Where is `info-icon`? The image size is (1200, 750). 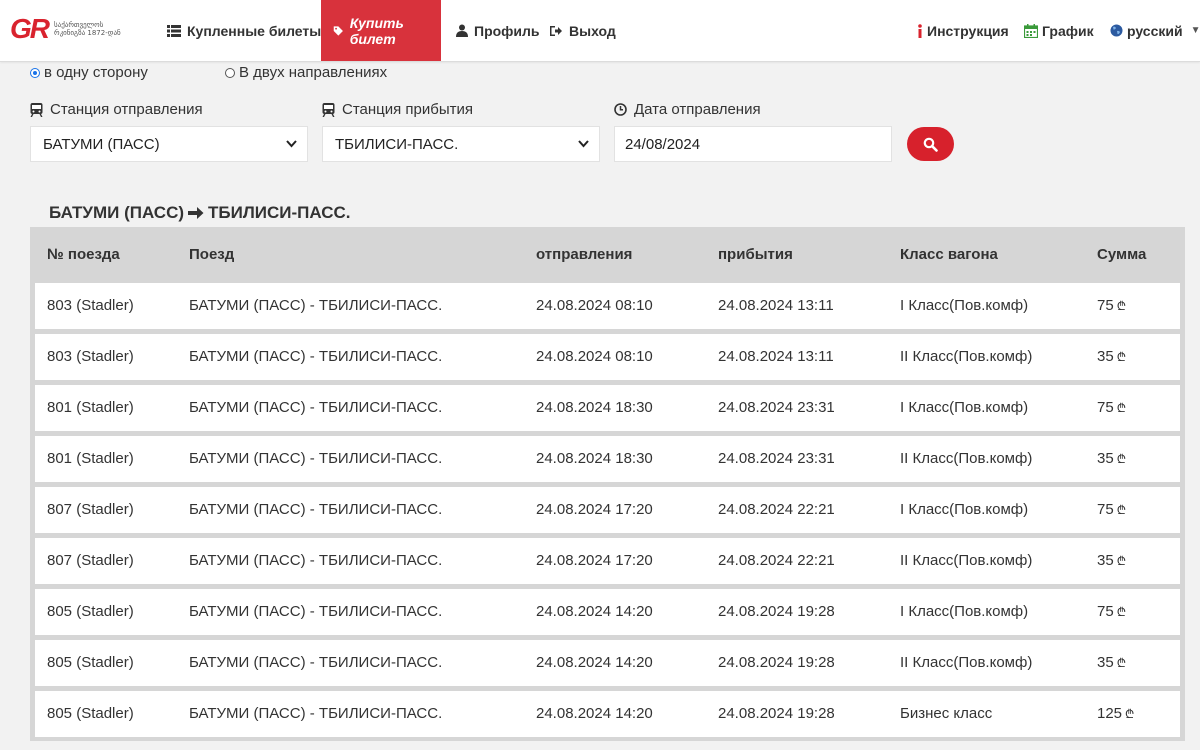 info-icon is located at coordinates (920, 30).